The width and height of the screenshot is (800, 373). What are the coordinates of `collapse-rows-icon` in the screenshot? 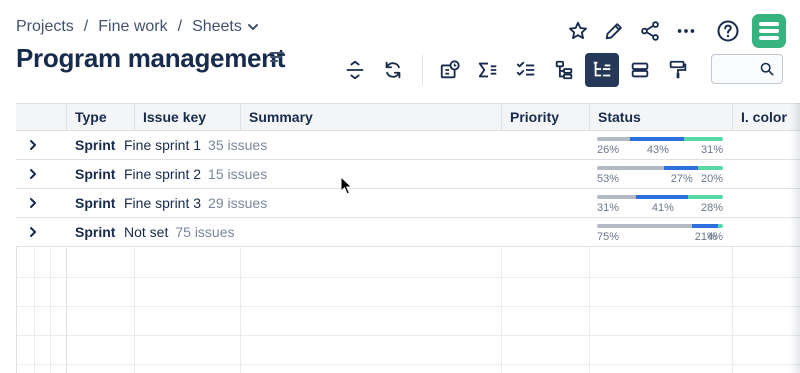 It's located at (355, 70).